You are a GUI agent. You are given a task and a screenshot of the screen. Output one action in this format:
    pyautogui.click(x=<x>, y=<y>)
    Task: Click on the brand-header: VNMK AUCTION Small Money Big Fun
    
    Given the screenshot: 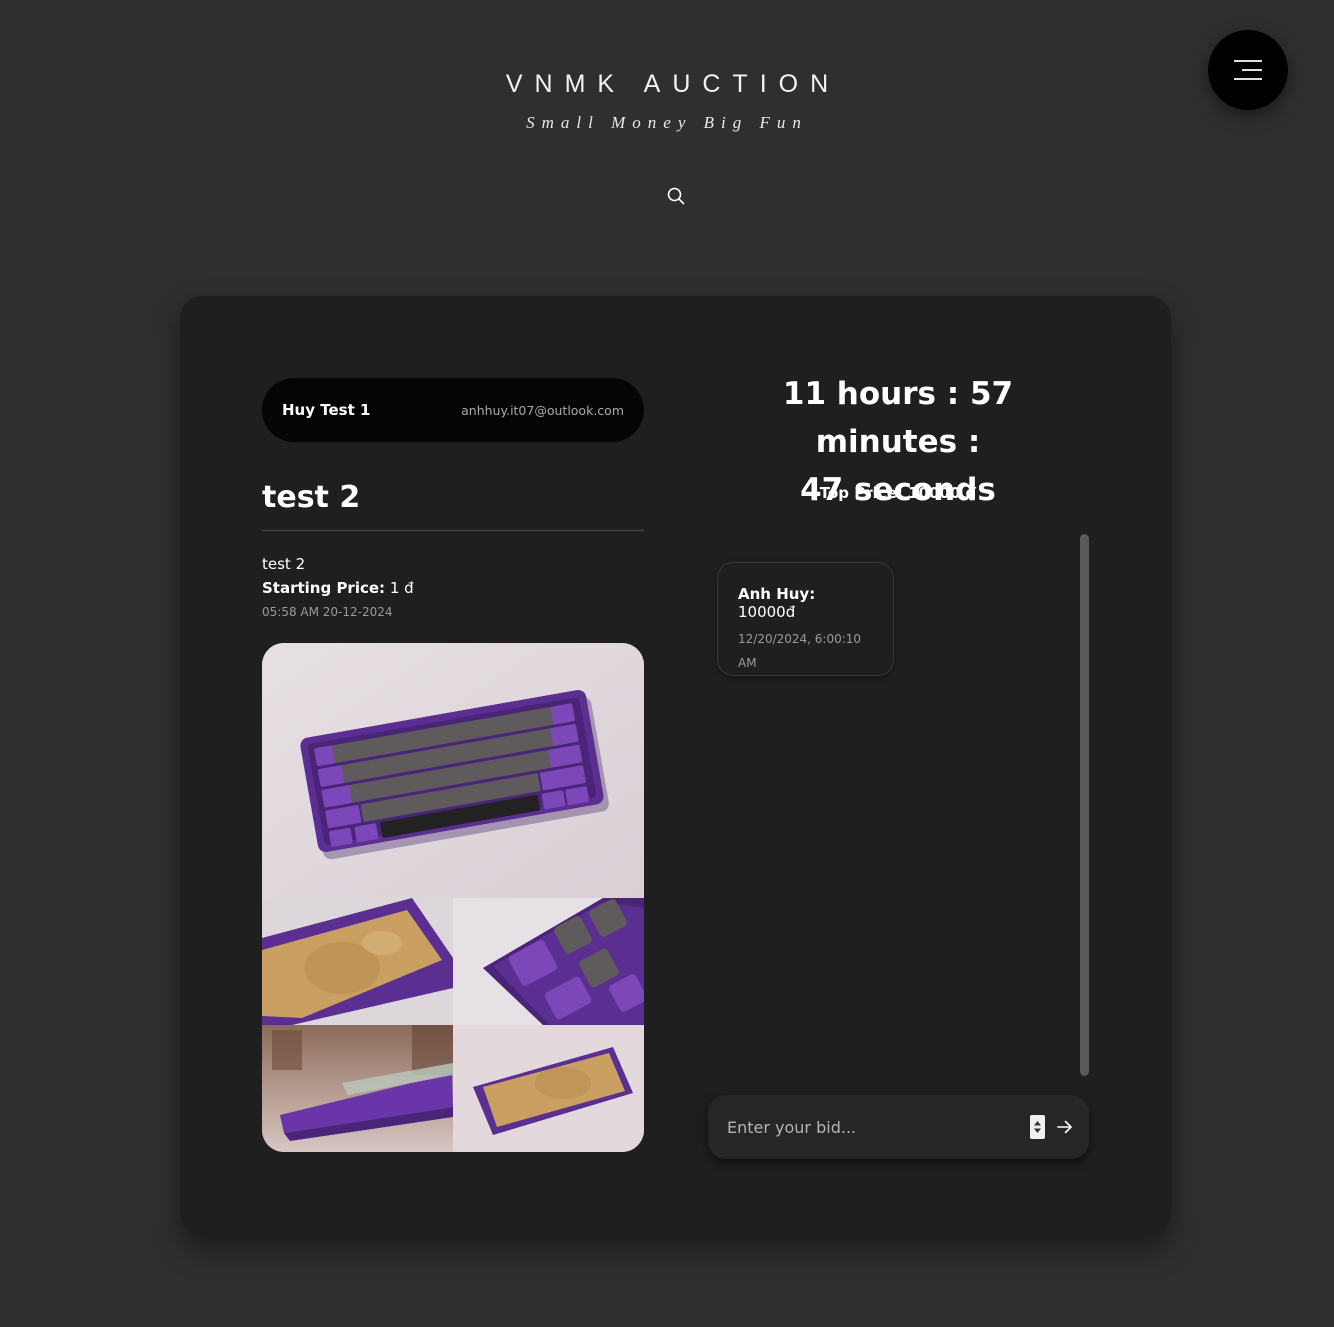 What is the action you would take?
    pyautogui.click(x=667, y=101)
    